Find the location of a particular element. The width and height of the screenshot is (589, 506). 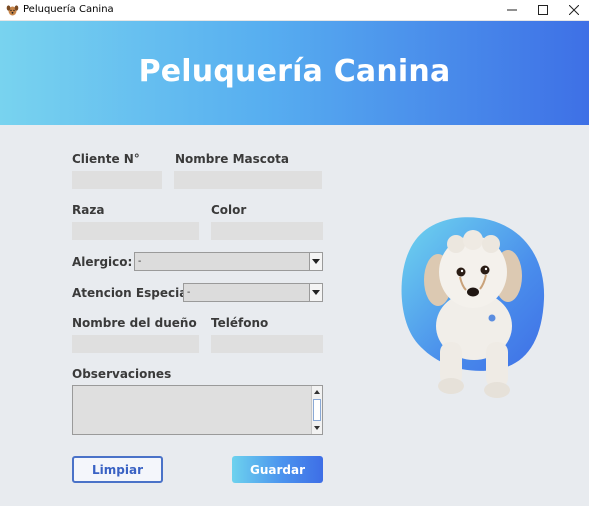

minimize-icon is located at coordinates (512, 10).